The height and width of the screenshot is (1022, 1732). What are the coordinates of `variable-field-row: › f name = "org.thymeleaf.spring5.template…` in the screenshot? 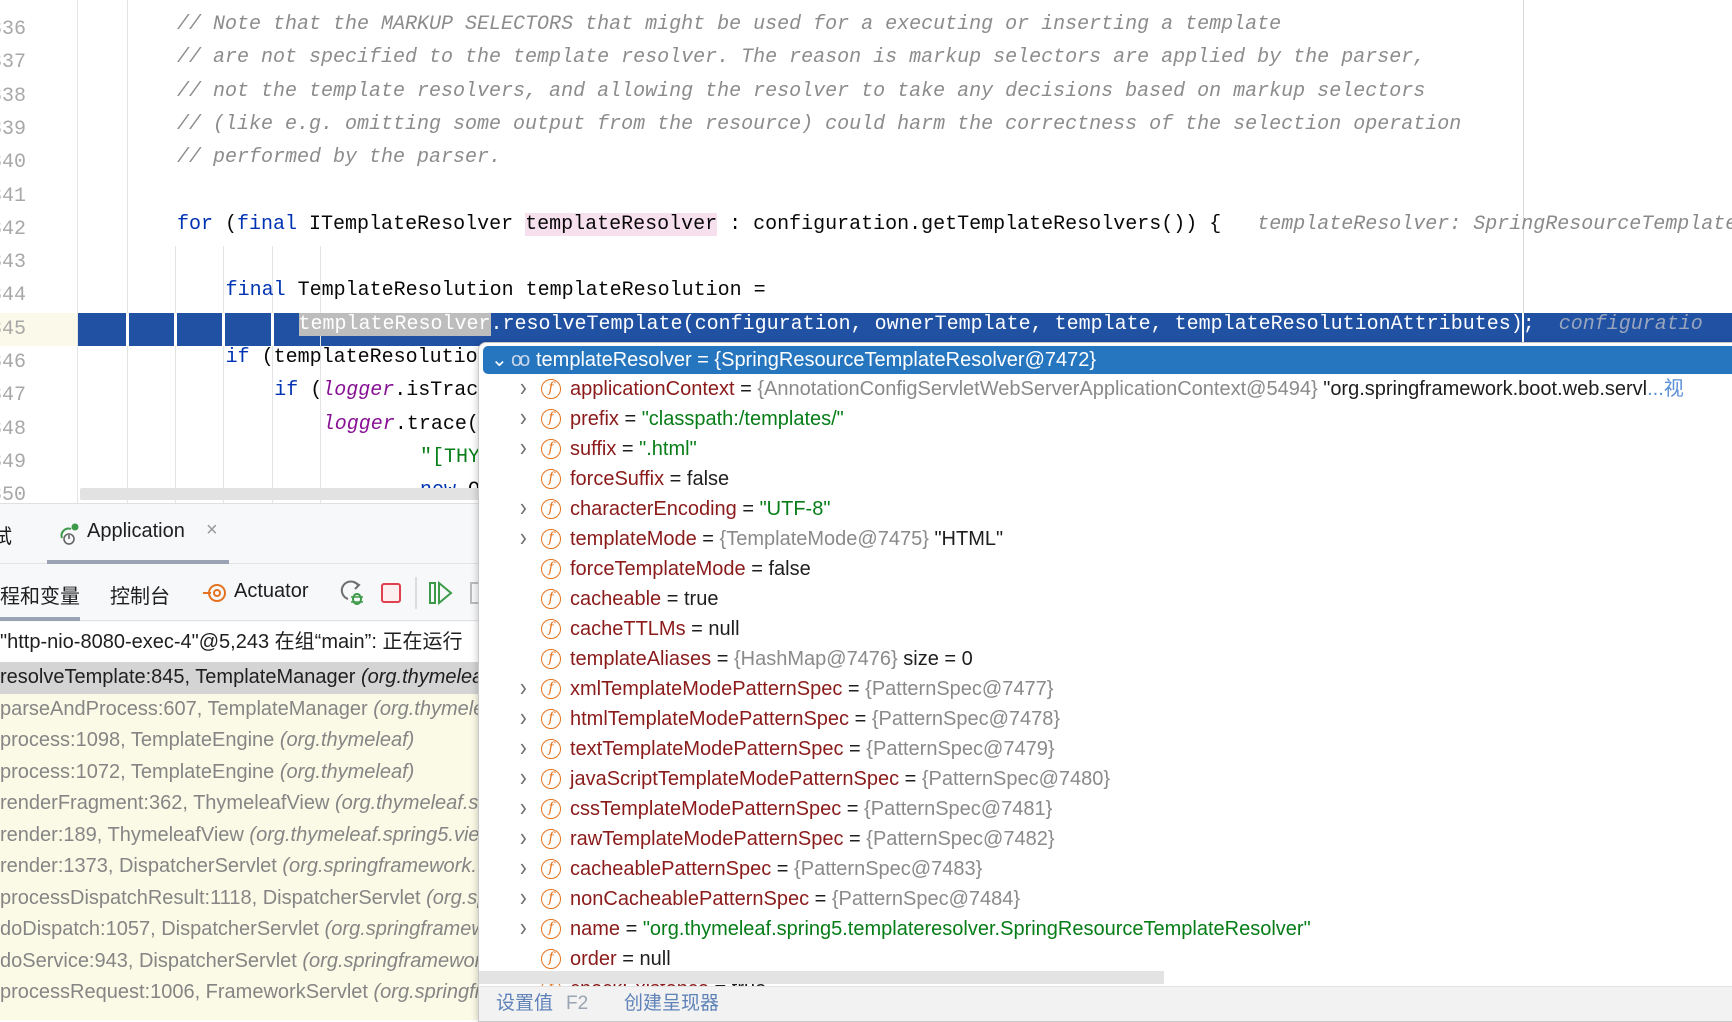 It's located at (1105, 928).